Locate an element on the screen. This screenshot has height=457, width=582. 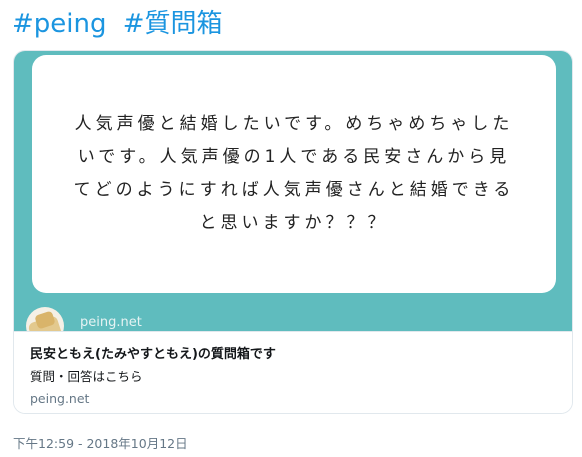
tweet-timestamp: 下午12:59 - 2018年10月12日 is located at coordinates (100, 442).